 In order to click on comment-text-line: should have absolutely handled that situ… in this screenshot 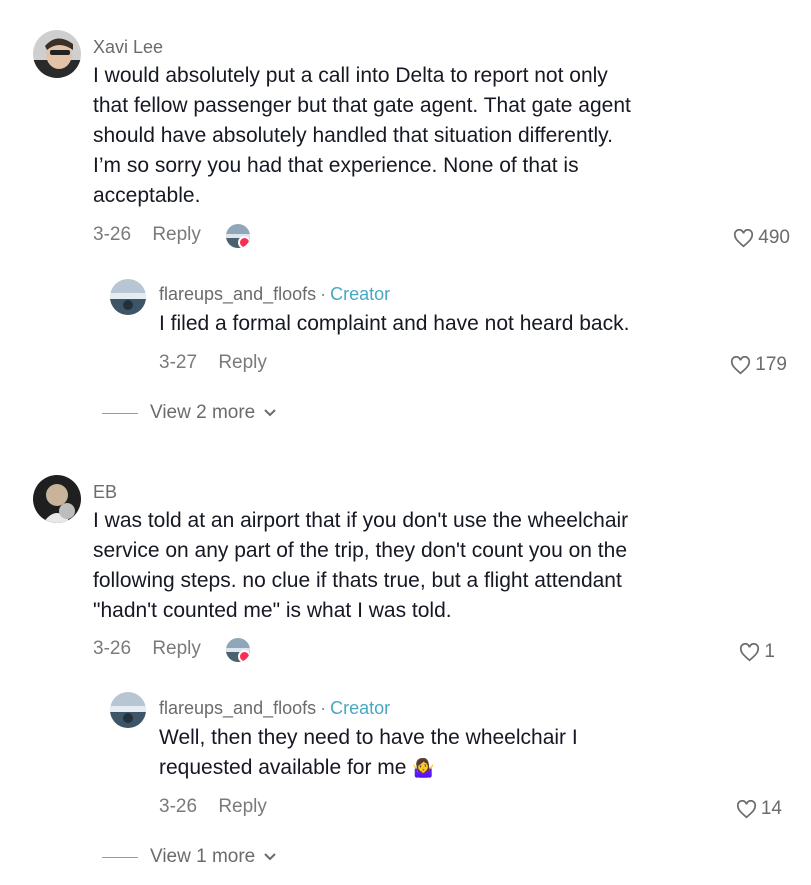, I will do `click(353, 135)`.